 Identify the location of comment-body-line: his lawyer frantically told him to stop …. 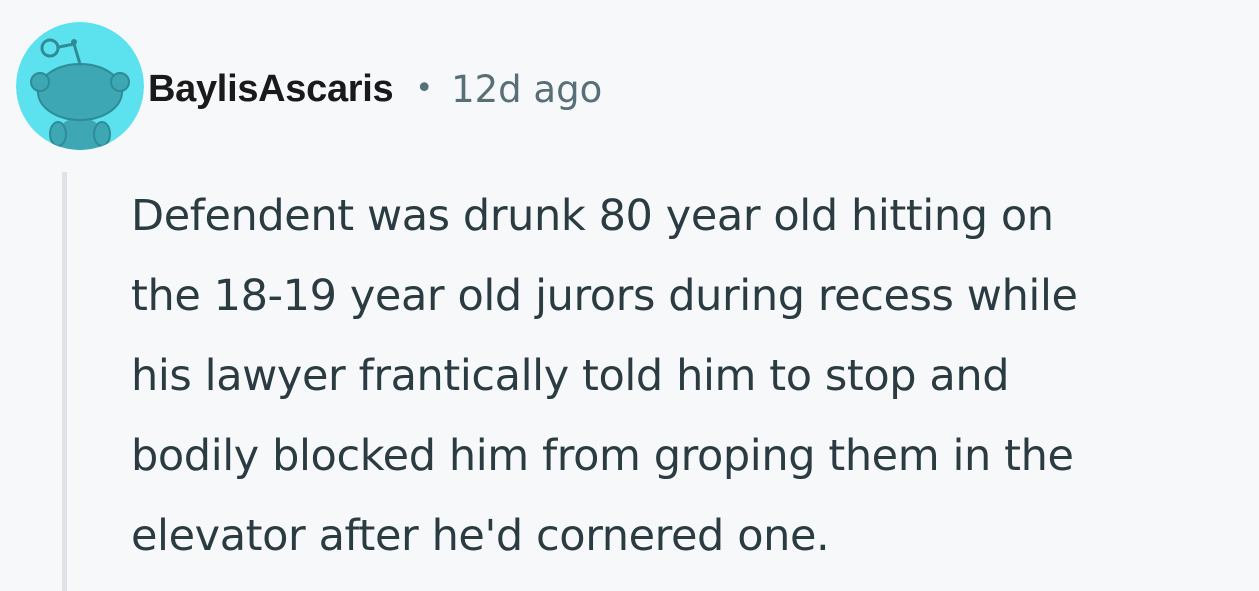
(570, 376).